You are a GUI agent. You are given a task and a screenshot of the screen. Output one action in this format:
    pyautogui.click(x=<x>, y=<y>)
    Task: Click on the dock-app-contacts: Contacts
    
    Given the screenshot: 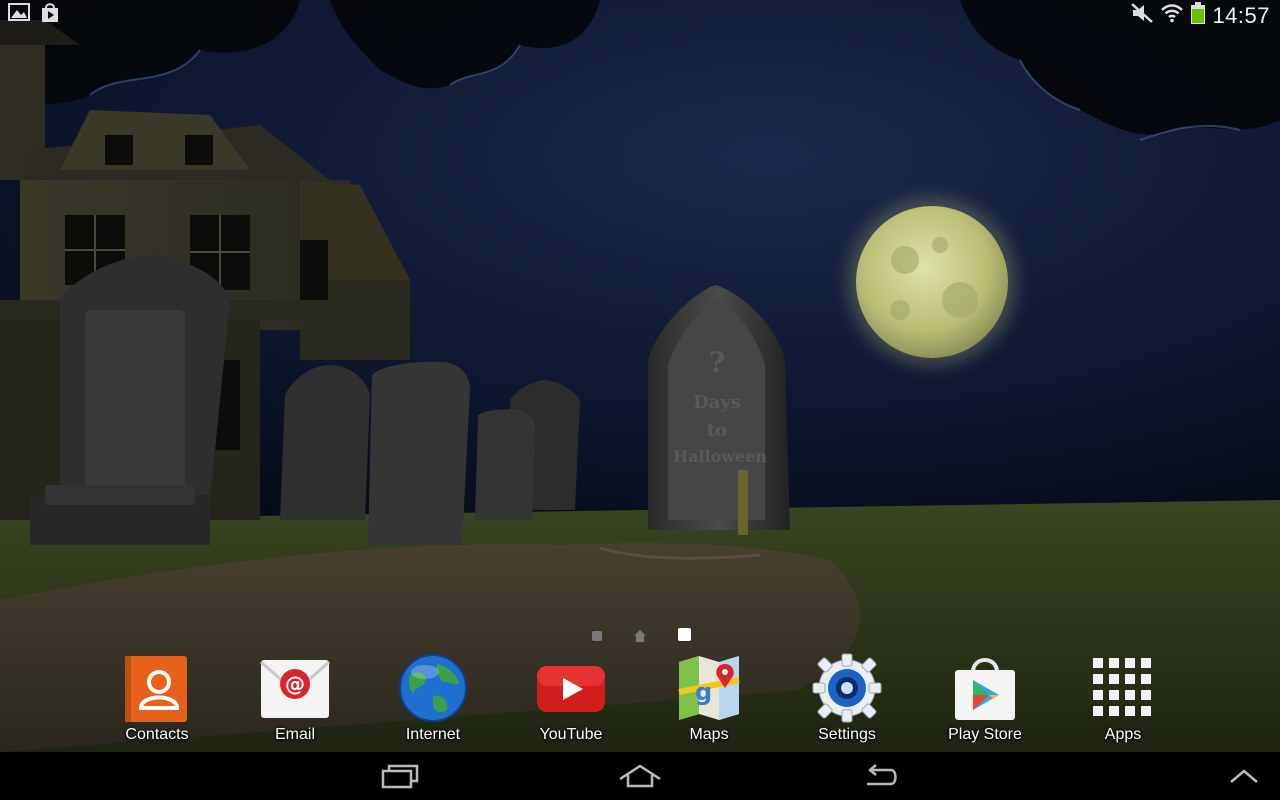 What is the action you would take?
    pyautogui.click(x=157, y=698)
    